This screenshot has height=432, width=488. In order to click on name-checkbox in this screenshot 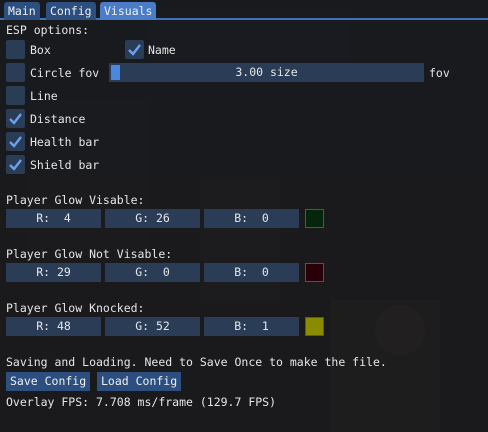, I will do `click(134, 49)`.